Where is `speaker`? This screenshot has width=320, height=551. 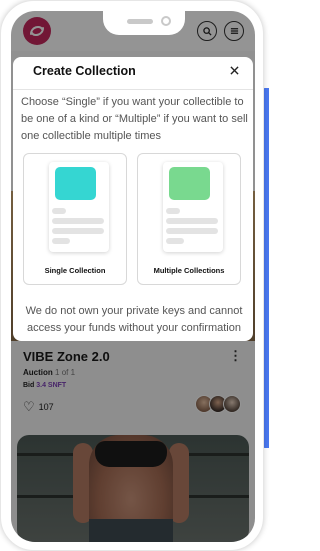
speaker is located at coordinates (140, 21).